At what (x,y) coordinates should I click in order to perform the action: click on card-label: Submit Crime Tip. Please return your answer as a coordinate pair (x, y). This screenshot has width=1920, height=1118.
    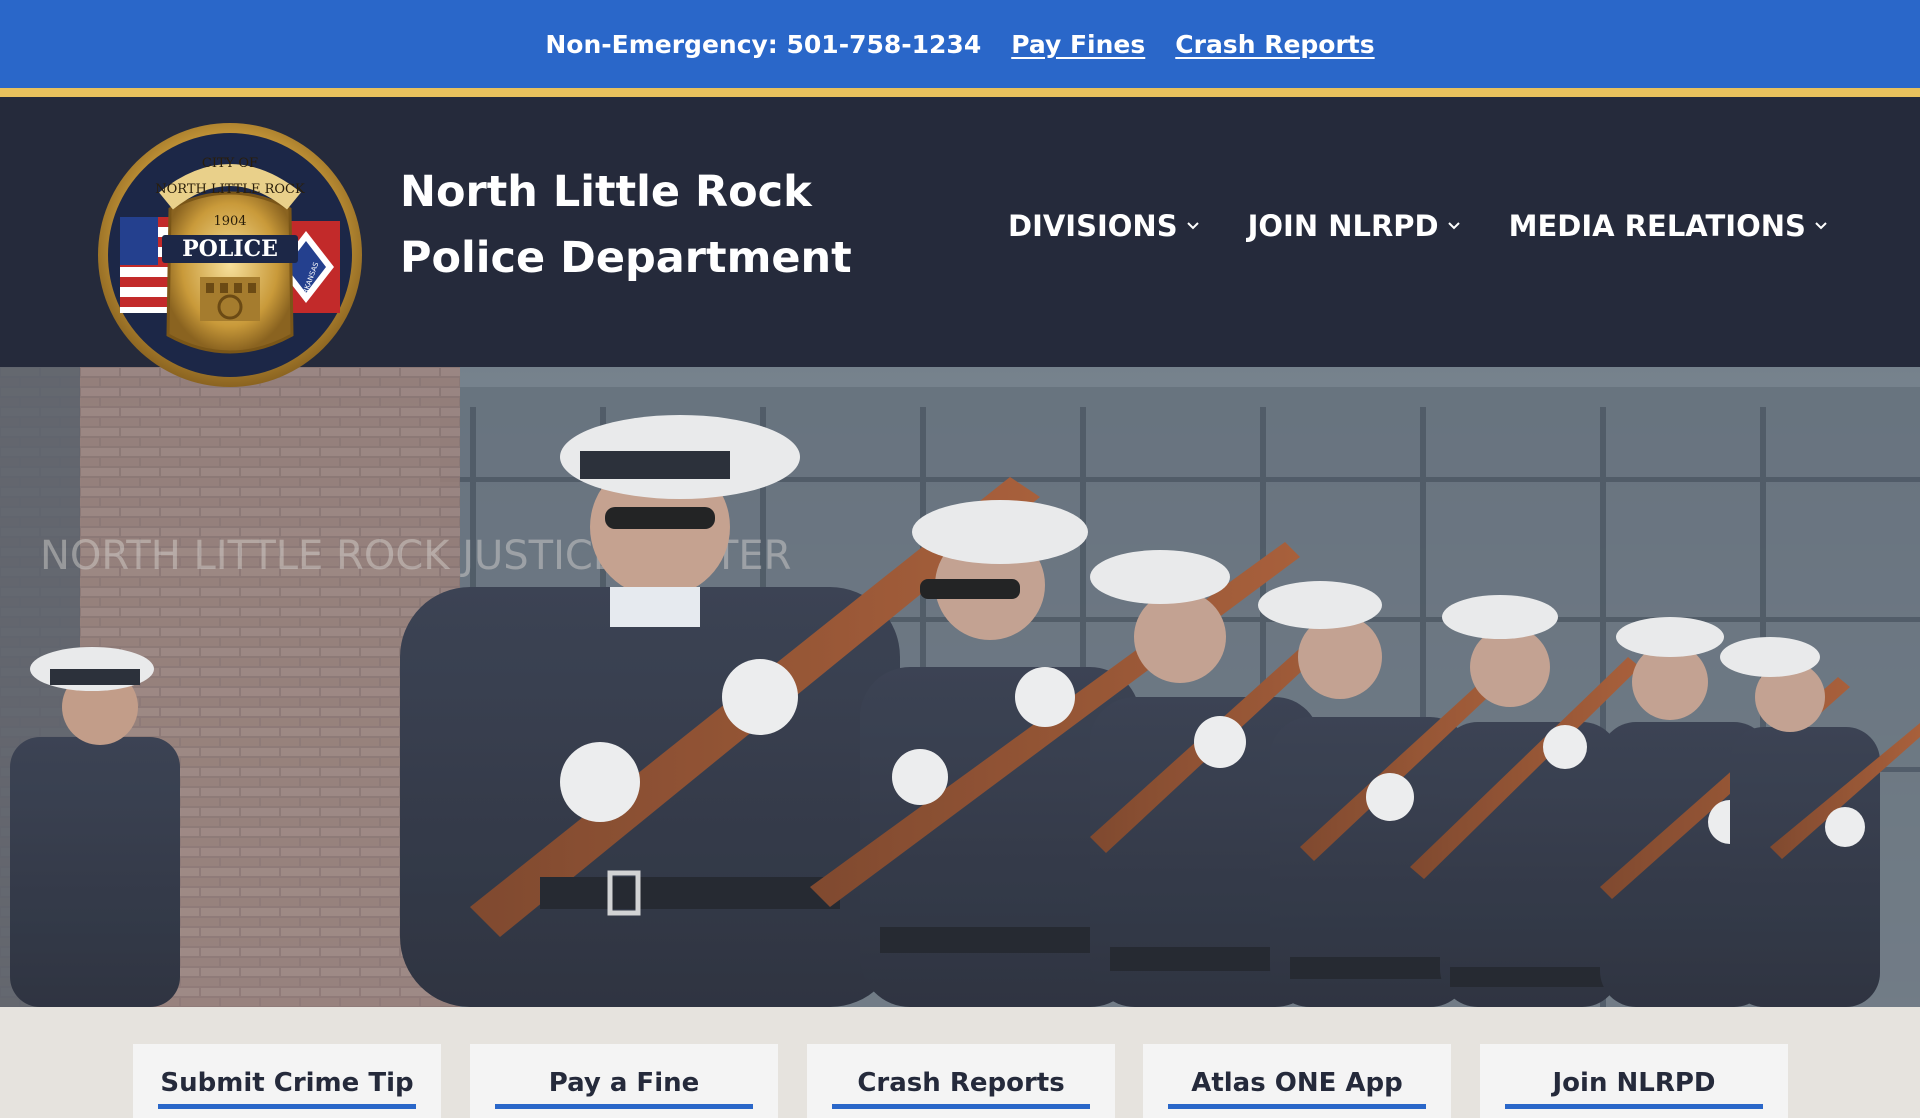
    Looking at the image, I should click on (287, 1083).